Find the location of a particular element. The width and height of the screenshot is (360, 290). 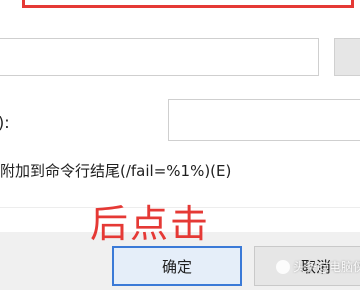

ok-button: 确定 is located at coordinates (177, 266).